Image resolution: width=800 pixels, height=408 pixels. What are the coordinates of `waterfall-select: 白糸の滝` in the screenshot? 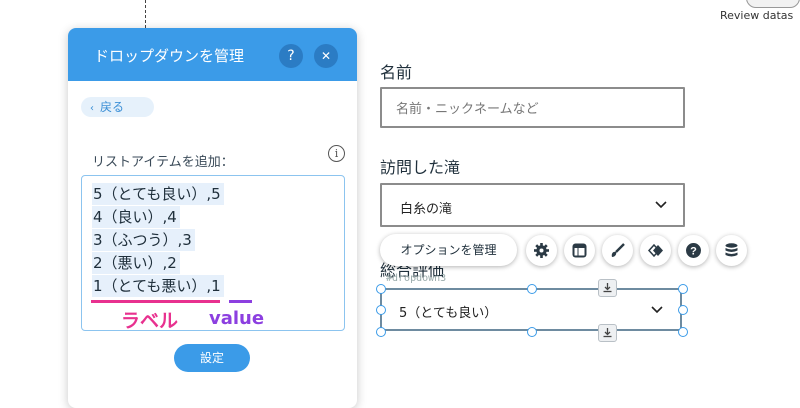 It's located at (532, 205).